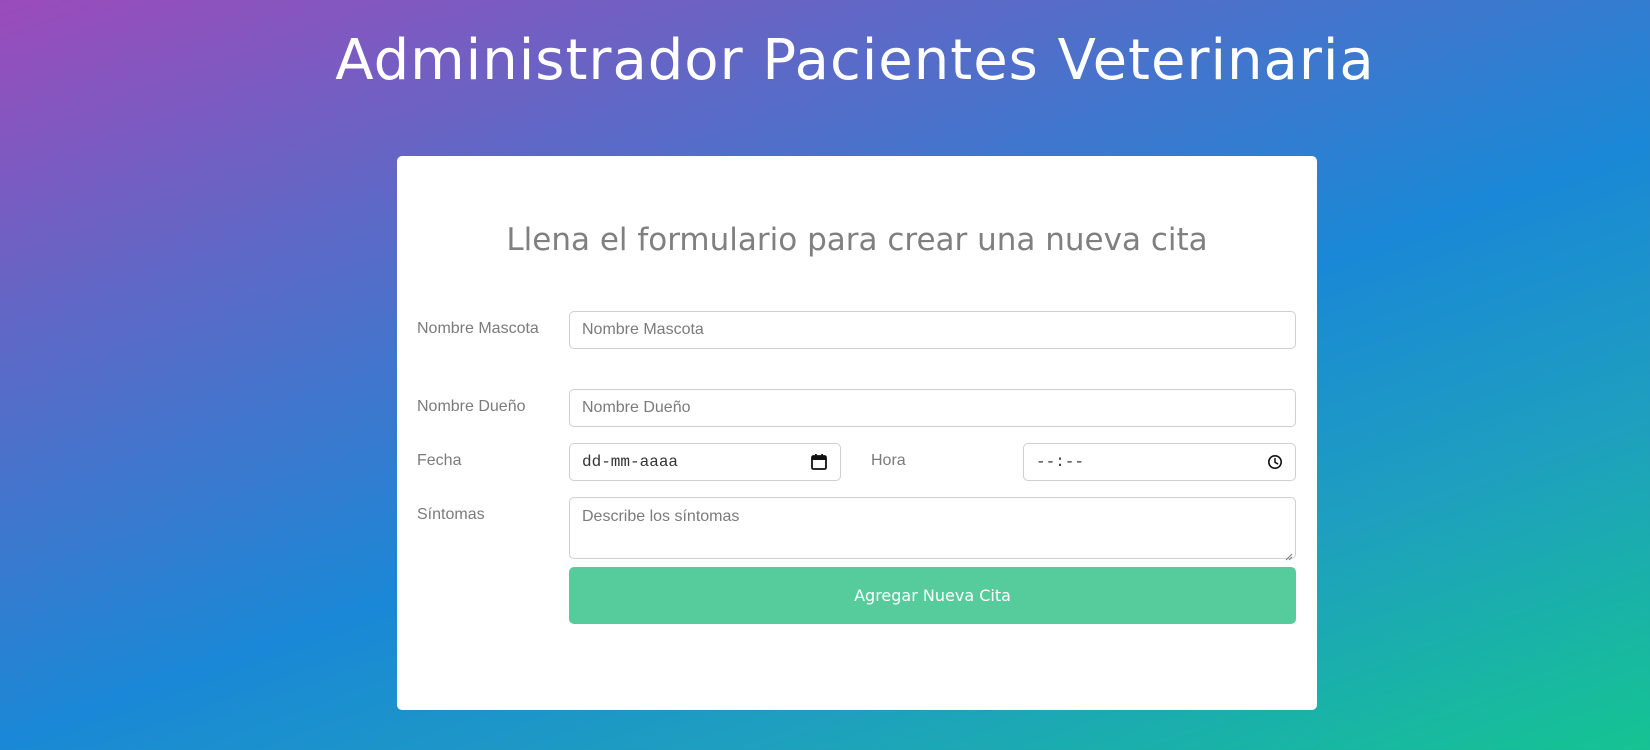 The height and width of the screenshot is (750, 1650). What do you see at coordinates (705, 462) in the screenshot?
I see `date-input: dd-mm-aaaa` at bounding box center [705, 462].